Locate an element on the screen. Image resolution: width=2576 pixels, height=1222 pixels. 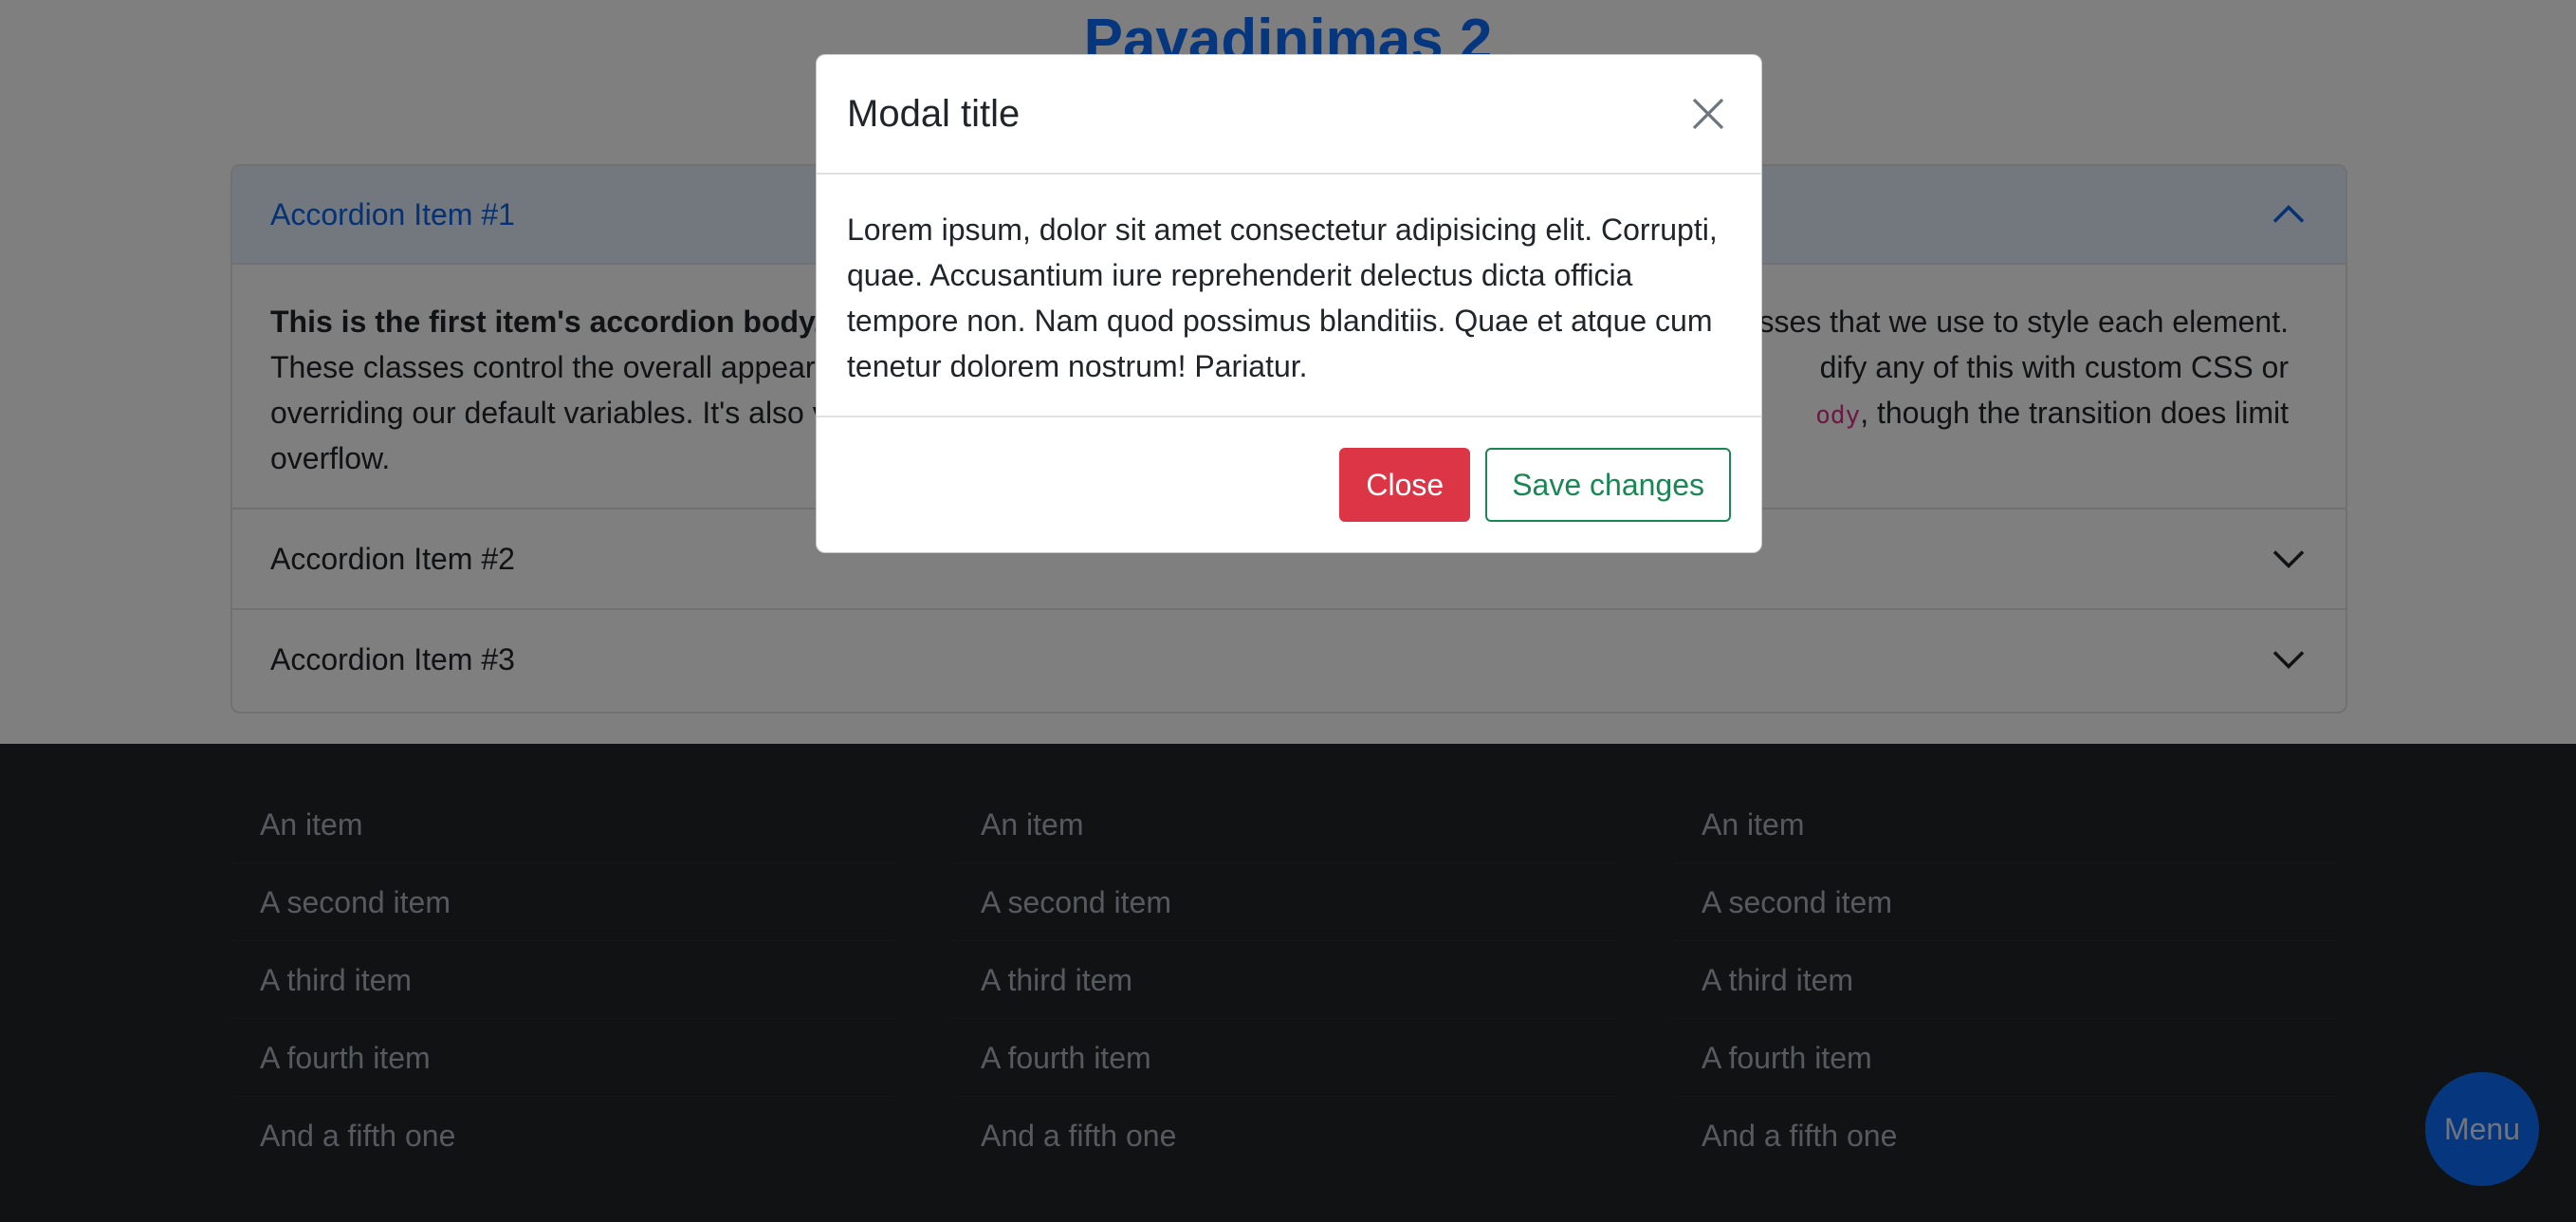
close-icon is located at coordinates (1708, 114).